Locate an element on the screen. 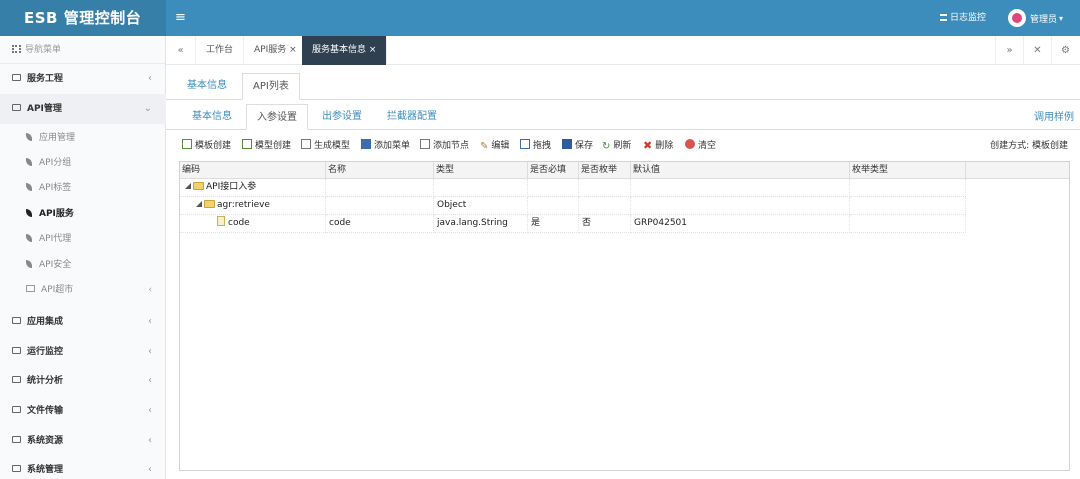 This screenshot has height=479, width=1080. tab-basic-info: 基本信息 is located at coordinates (207, 86).